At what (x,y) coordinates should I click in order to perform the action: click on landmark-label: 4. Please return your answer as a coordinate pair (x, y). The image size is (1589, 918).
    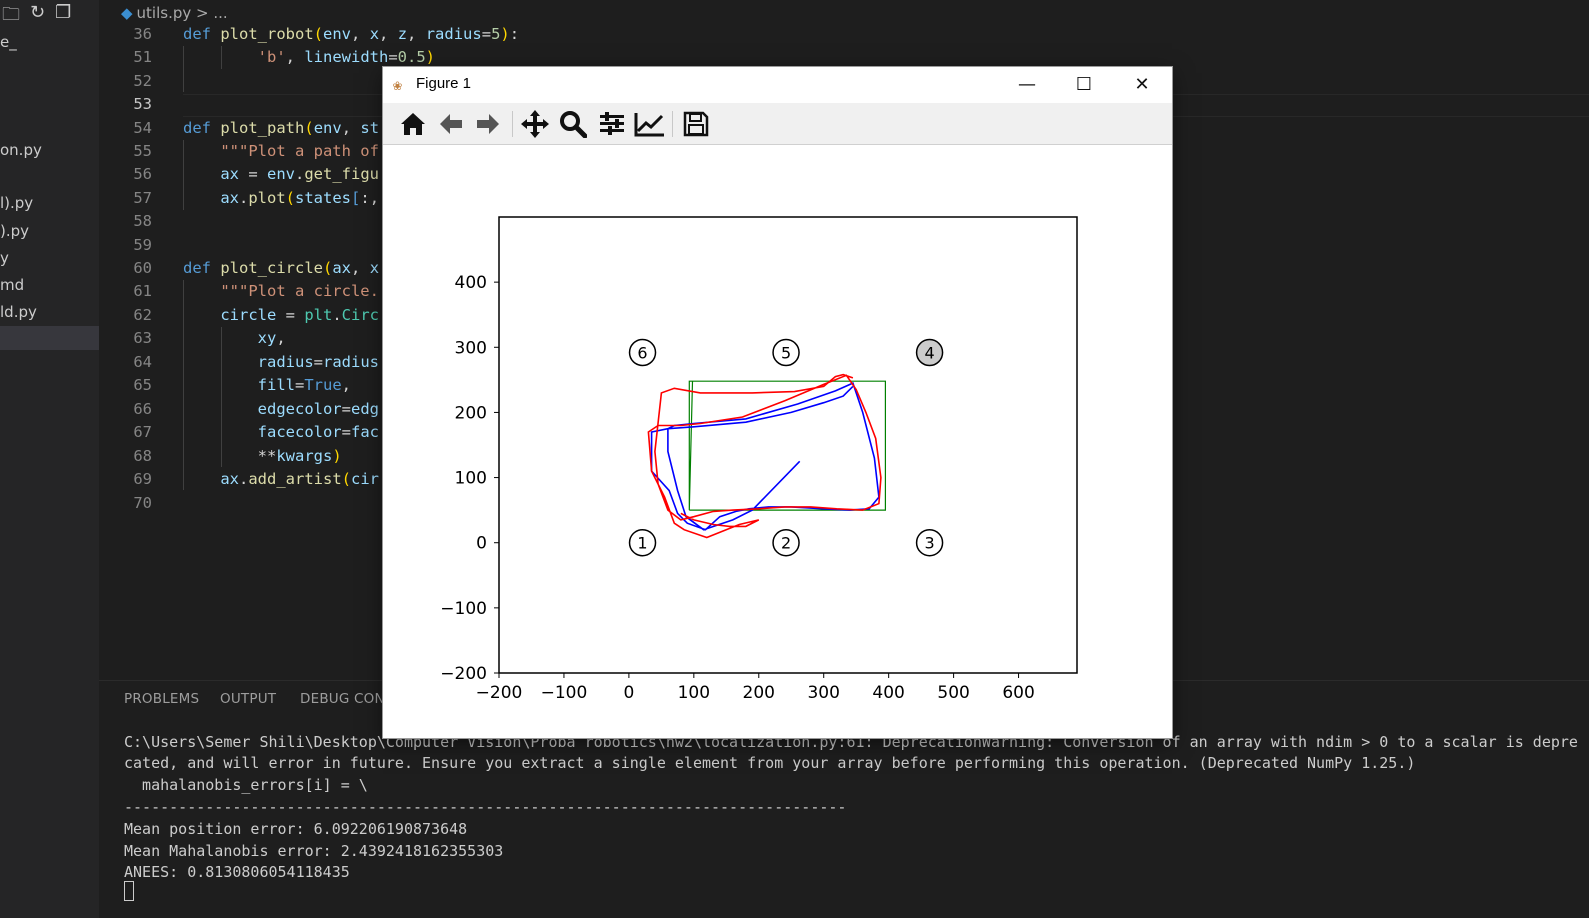
    Looking at the image, I should click on (929, 352).